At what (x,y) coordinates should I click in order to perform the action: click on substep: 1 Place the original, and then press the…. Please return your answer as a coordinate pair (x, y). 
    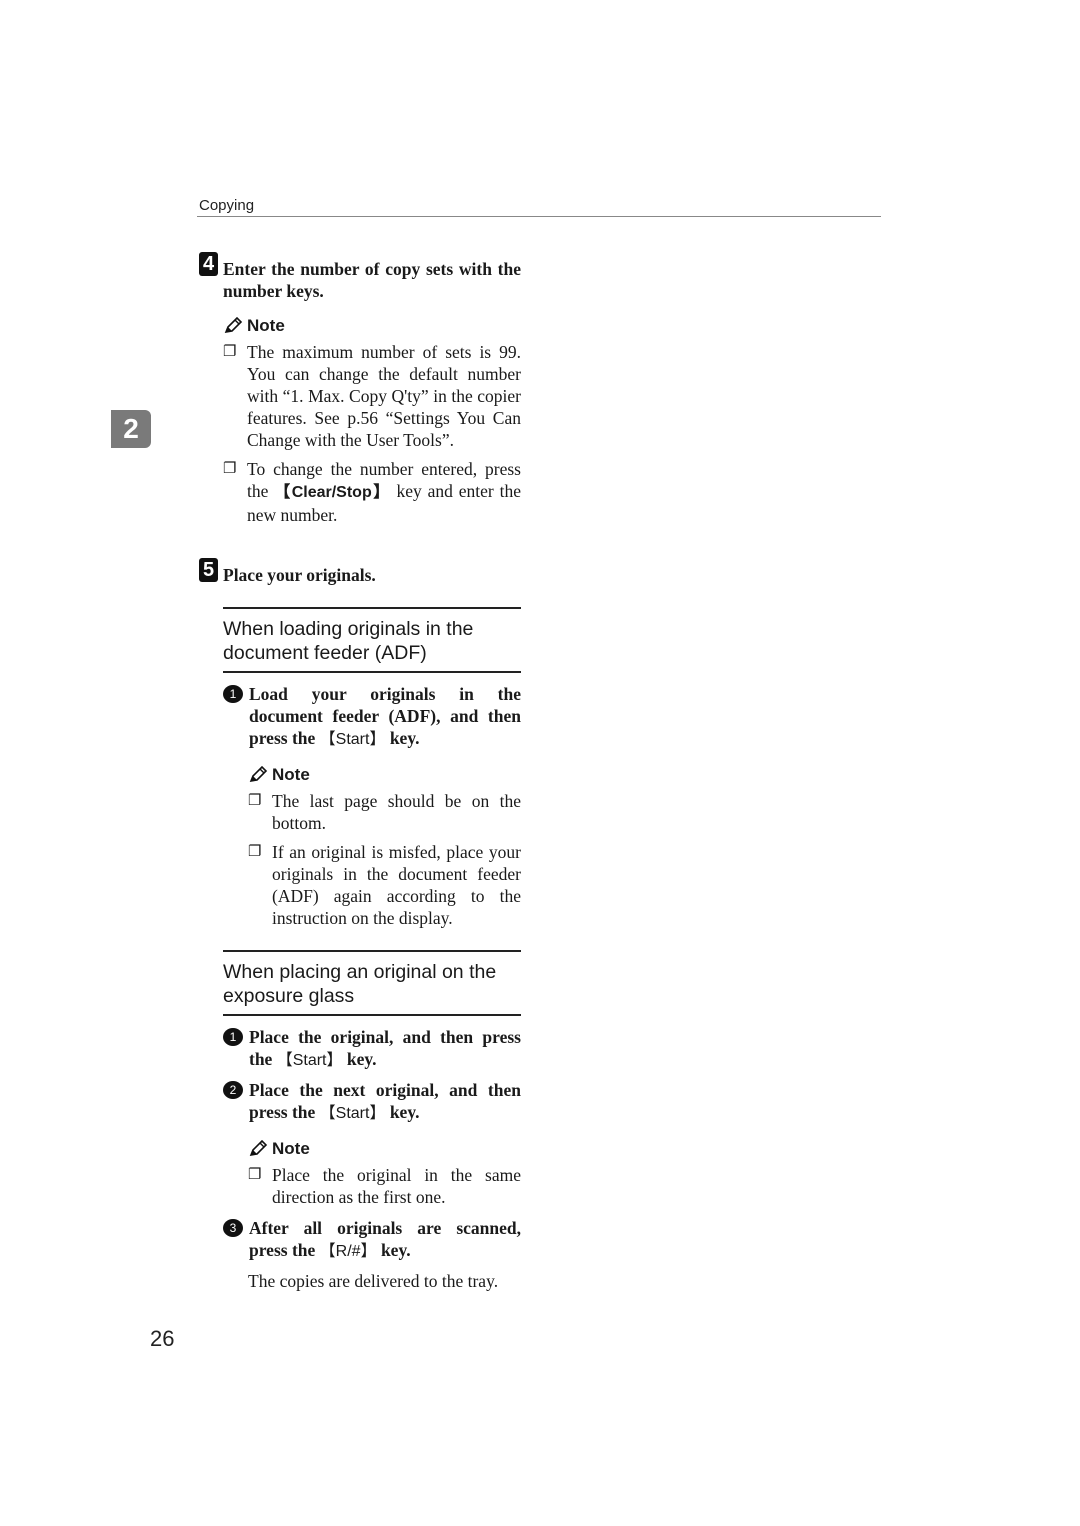
    Looking at the image, I should click on (372, 1049).